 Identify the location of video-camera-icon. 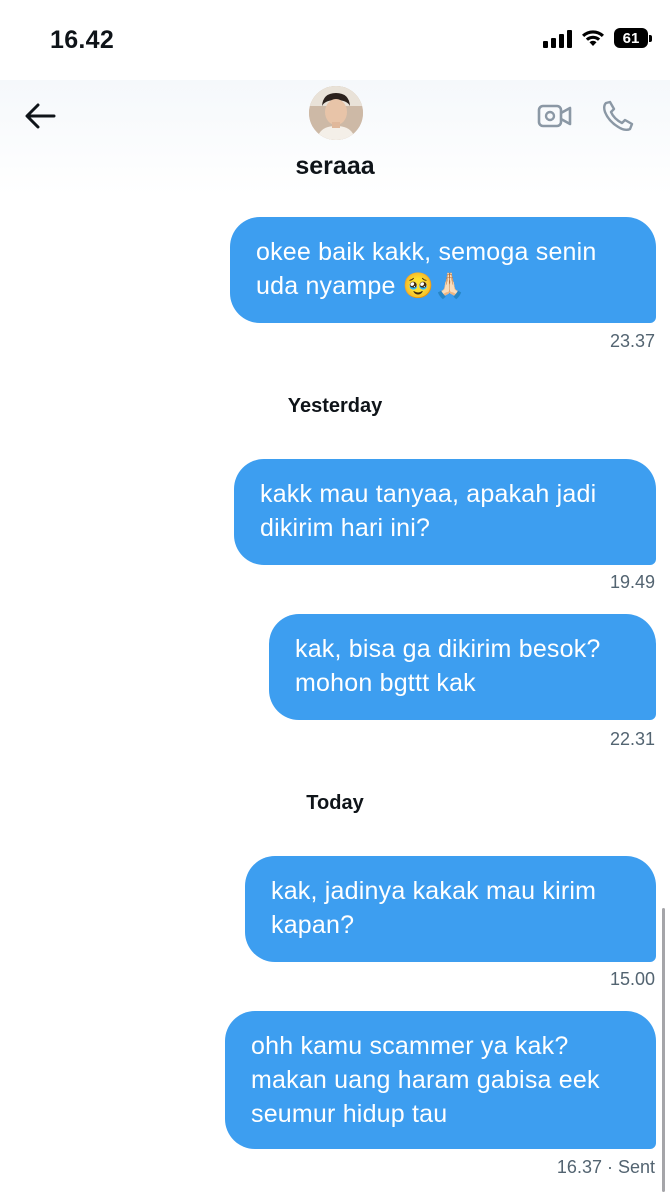
(554, 116).